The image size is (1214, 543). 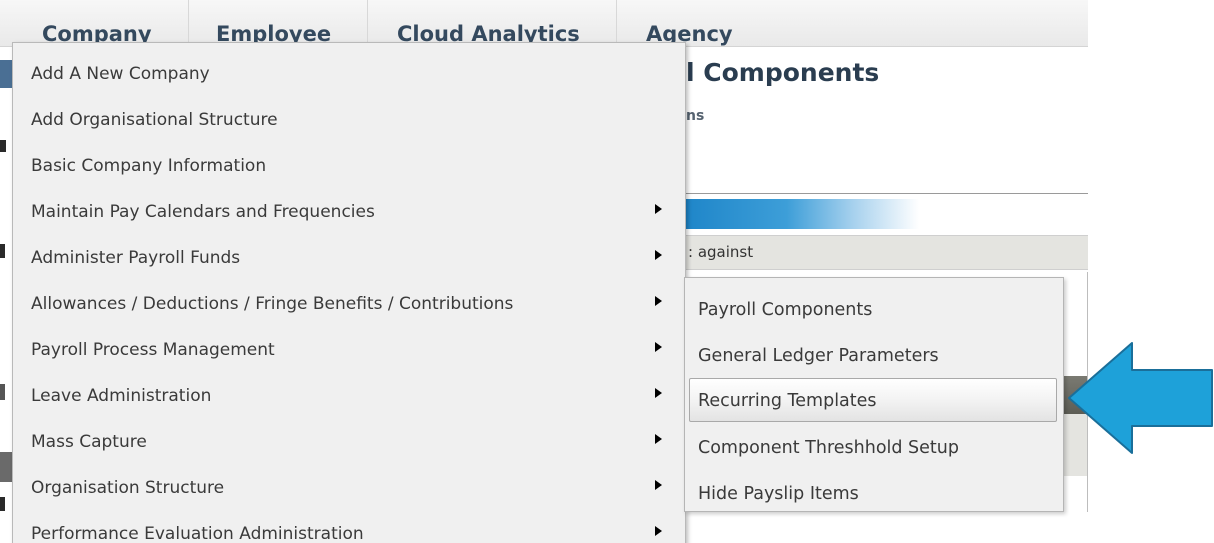 I want to click on menu-item-leave-administration: Leave Administration, so click(x=349, y=396).